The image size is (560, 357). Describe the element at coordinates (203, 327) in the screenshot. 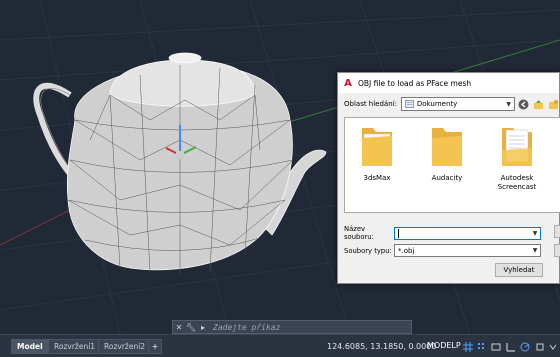

I see `command-prompt-icon: ▸` at that location.